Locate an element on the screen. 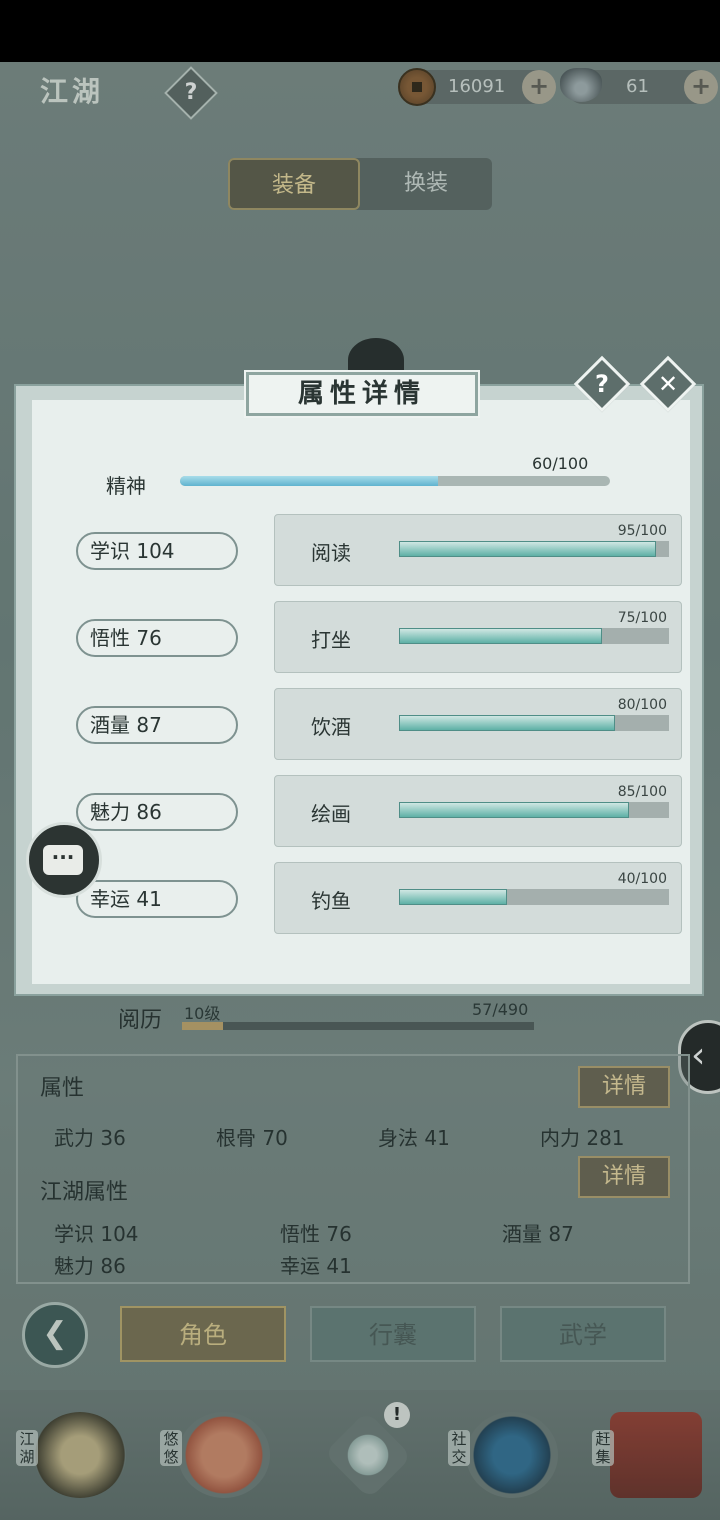 The height and width of the screenshot is (1520, 720). chat-icon: ··· is located at coordinates (63, 860).